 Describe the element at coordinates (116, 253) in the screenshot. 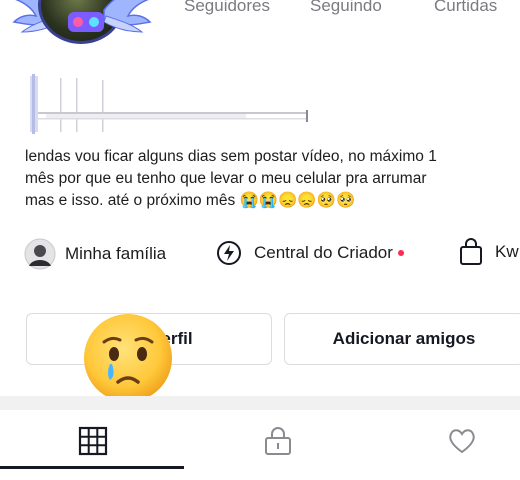

I see `family-link-label: Minha família` at that location.